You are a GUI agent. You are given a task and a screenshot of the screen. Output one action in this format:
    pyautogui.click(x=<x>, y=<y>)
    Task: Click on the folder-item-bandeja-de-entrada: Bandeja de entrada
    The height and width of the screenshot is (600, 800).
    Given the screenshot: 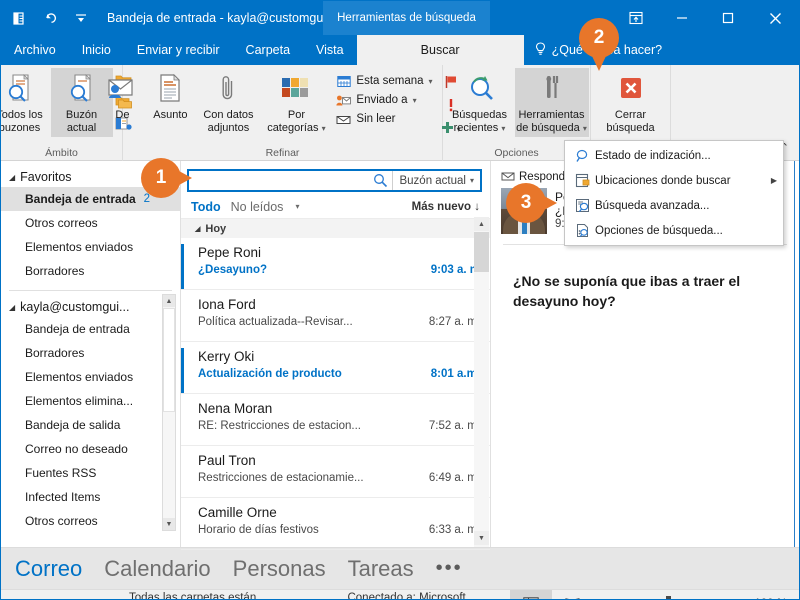 What is the action you would take?
    pyautogui.click(x=90, y=329)
    